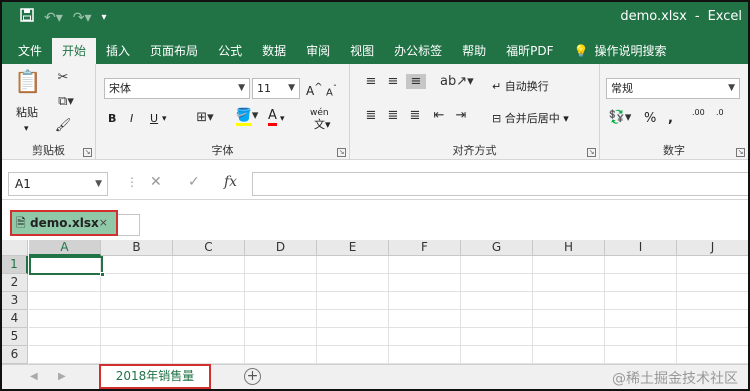 The width and height of the screenshot is (750, 391). Describe the element at coordinates (26, 129) in the screenshot. I see `paste-dropdown-icon: ▾` at that location.